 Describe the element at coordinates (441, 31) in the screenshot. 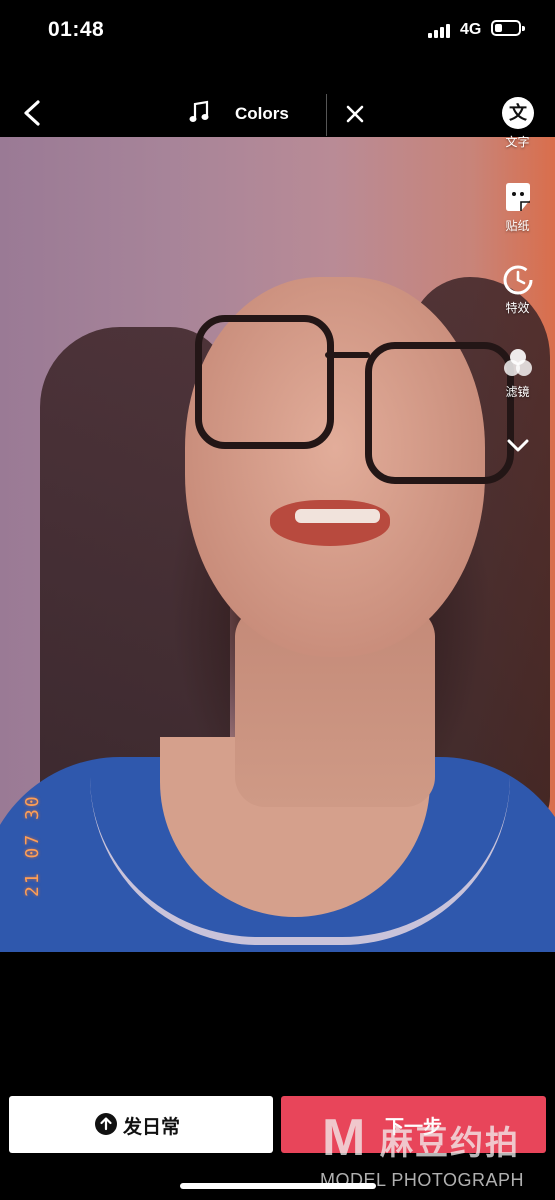

I see `signal-icon` at that location.